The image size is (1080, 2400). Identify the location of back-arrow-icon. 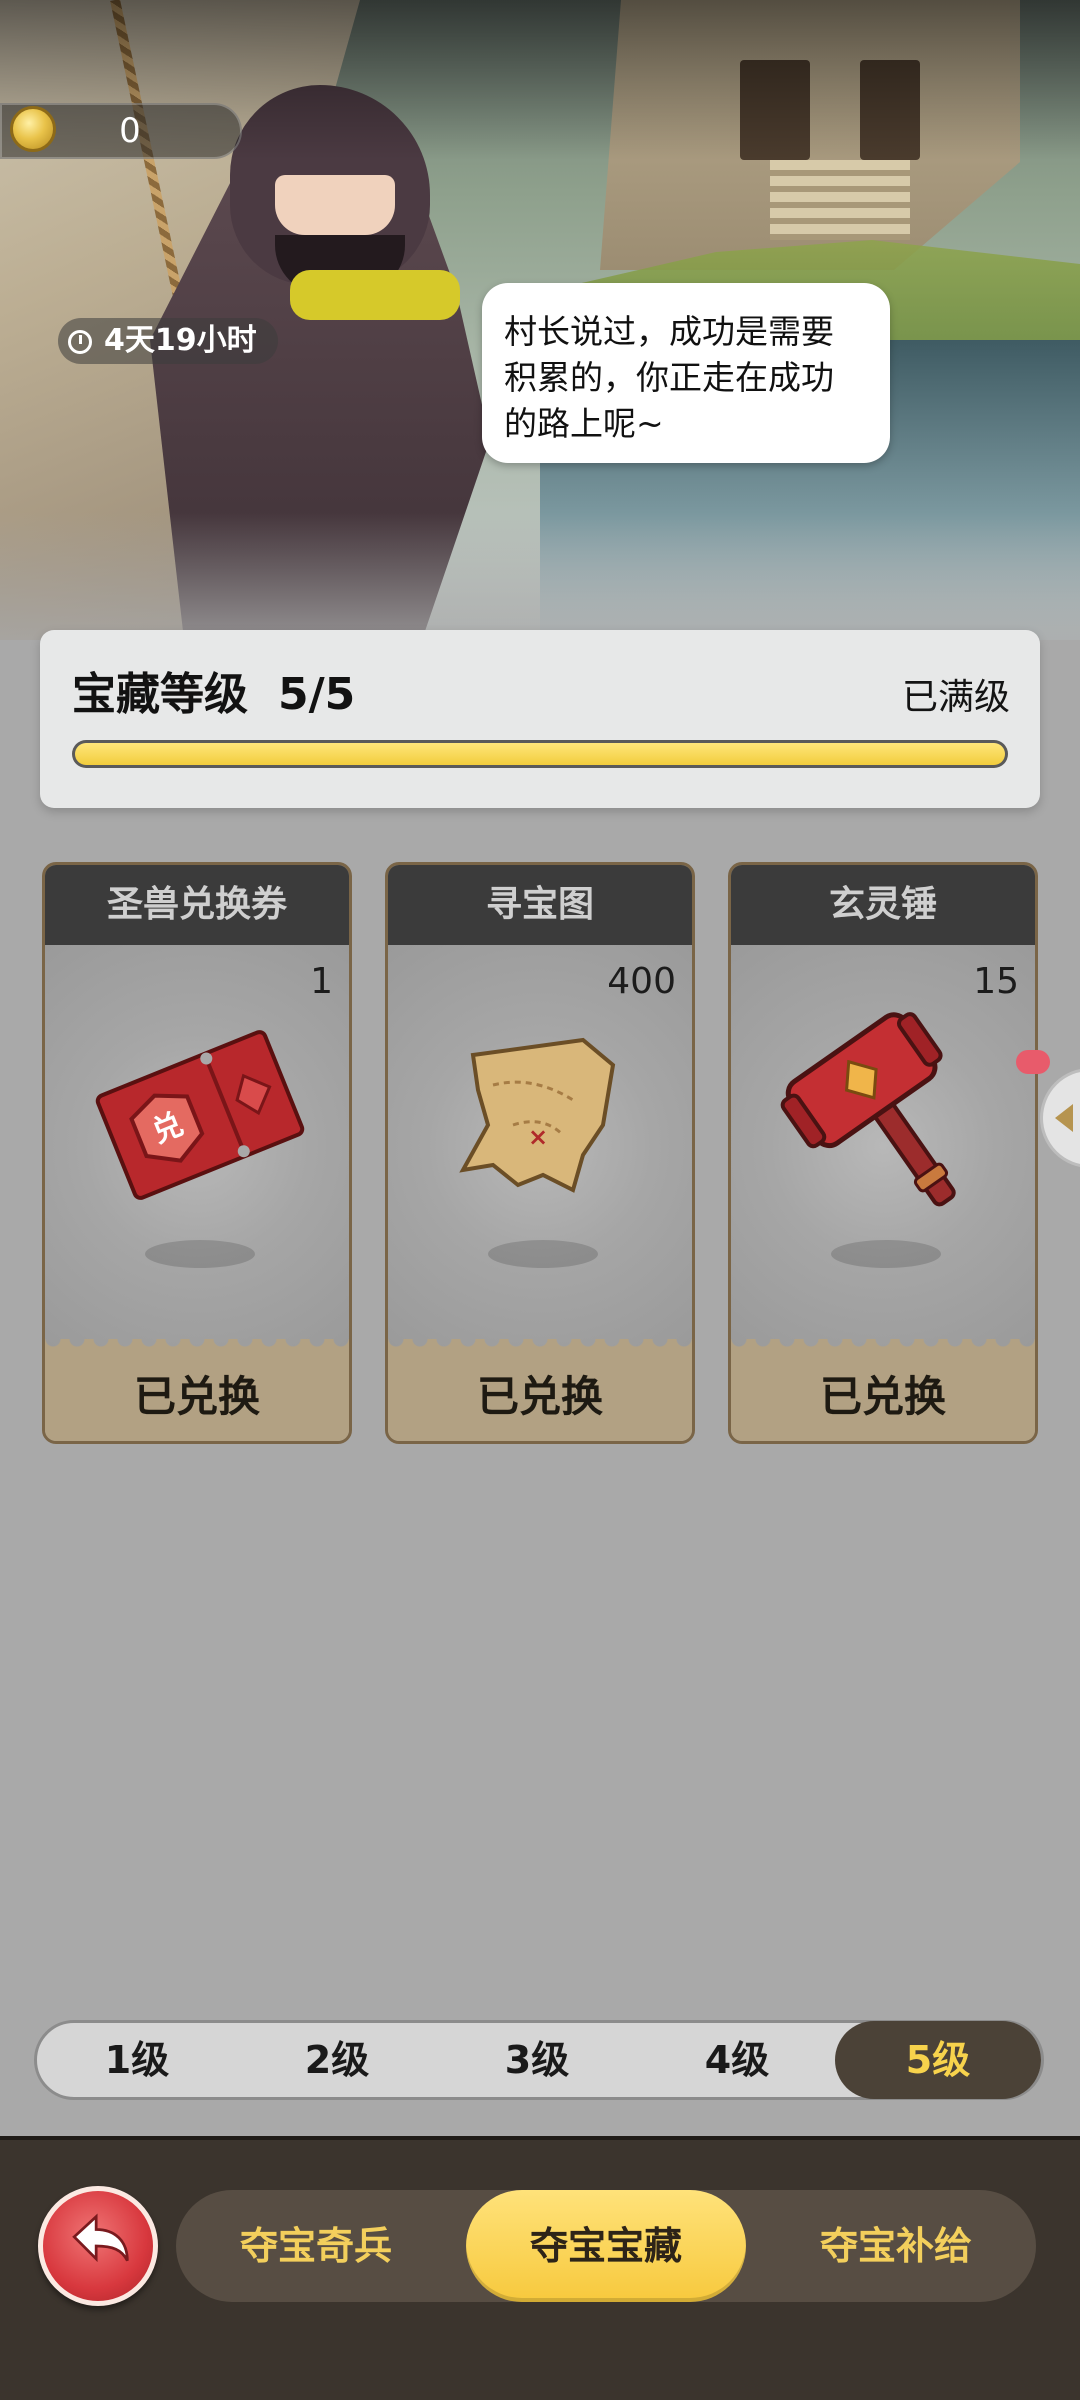
(100, 2238).